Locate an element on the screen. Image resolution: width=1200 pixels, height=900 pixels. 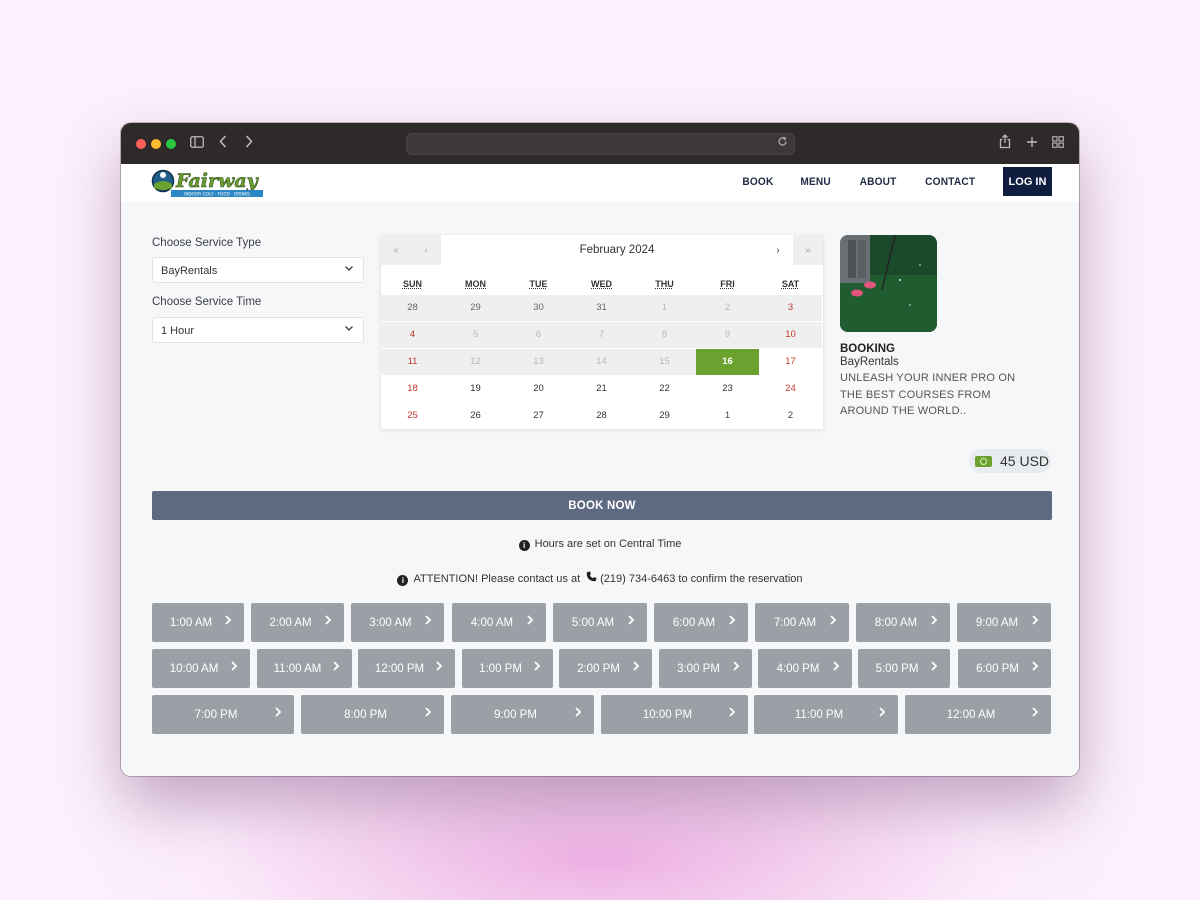
calendar-day: 28 is located at coordinates (601, 416).